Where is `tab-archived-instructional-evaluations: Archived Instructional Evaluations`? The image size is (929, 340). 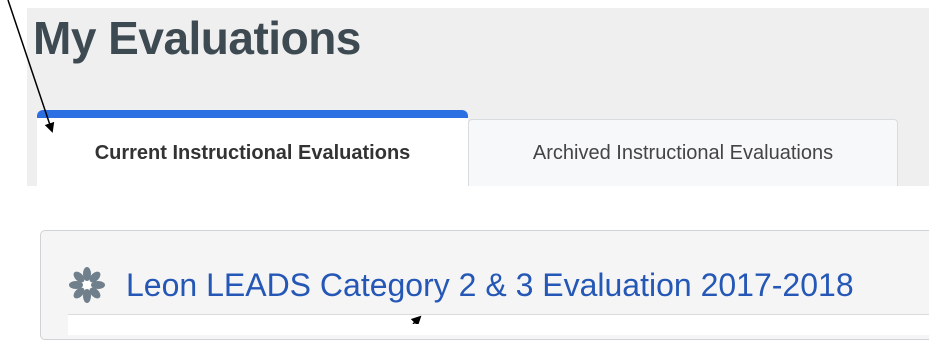
tab-archived-instructional-evaluations: Archived Instructional Evaluations is located at coordinates (683, 152).